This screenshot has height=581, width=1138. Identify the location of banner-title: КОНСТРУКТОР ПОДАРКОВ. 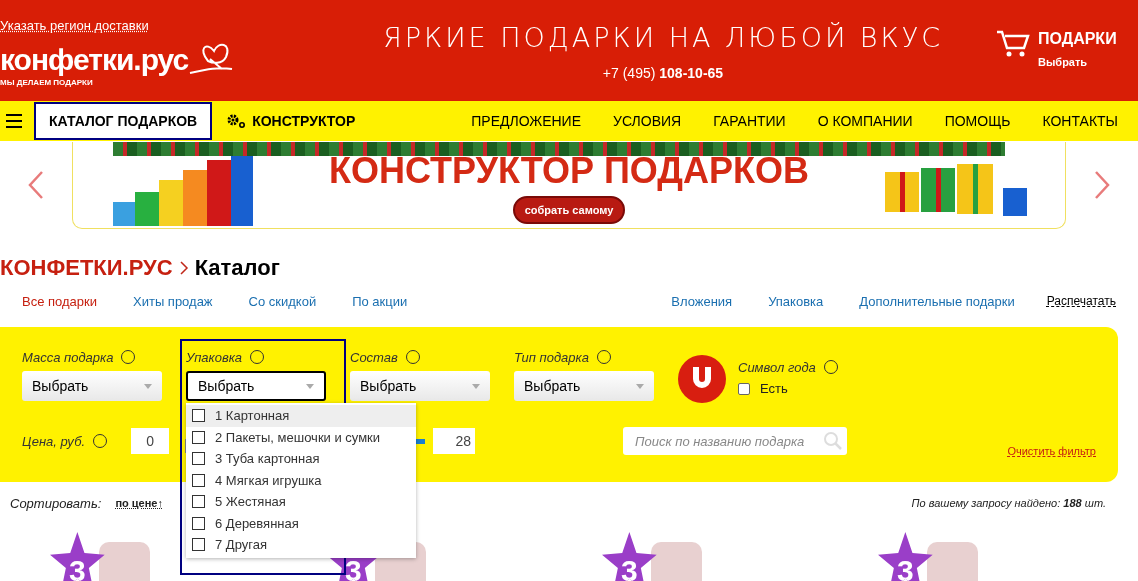
(569, 170).